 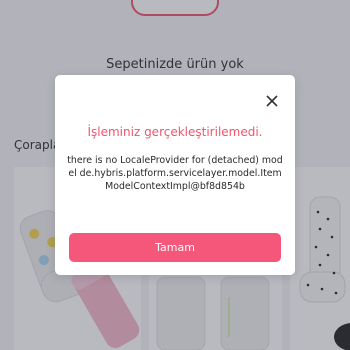 What do you see at coordinates (175, 132) in the screenshot?
I see `dialog-title: İşleminiz gerçekleştirilemedi.` at bounding box center [175, 132].